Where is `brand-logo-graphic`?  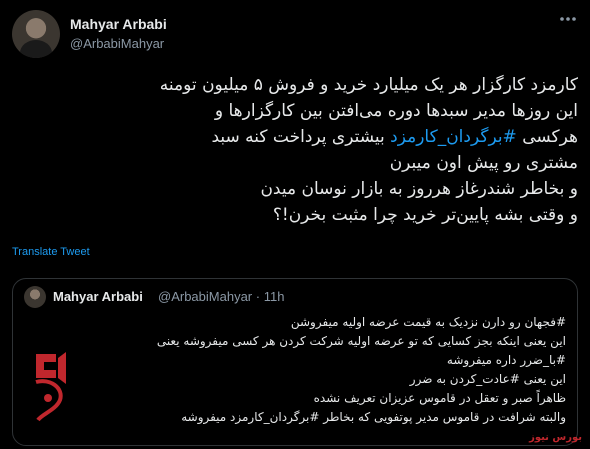 brand-logo-graphic is located at coordinates (50, 387).